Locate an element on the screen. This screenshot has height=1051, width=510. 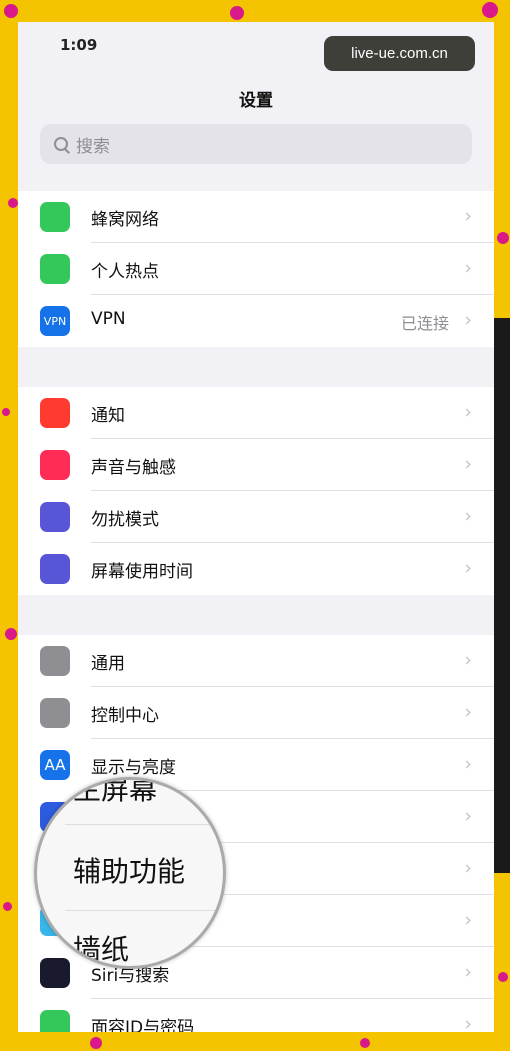
settings-row: 通用 › is located at coordinates (256, 661).